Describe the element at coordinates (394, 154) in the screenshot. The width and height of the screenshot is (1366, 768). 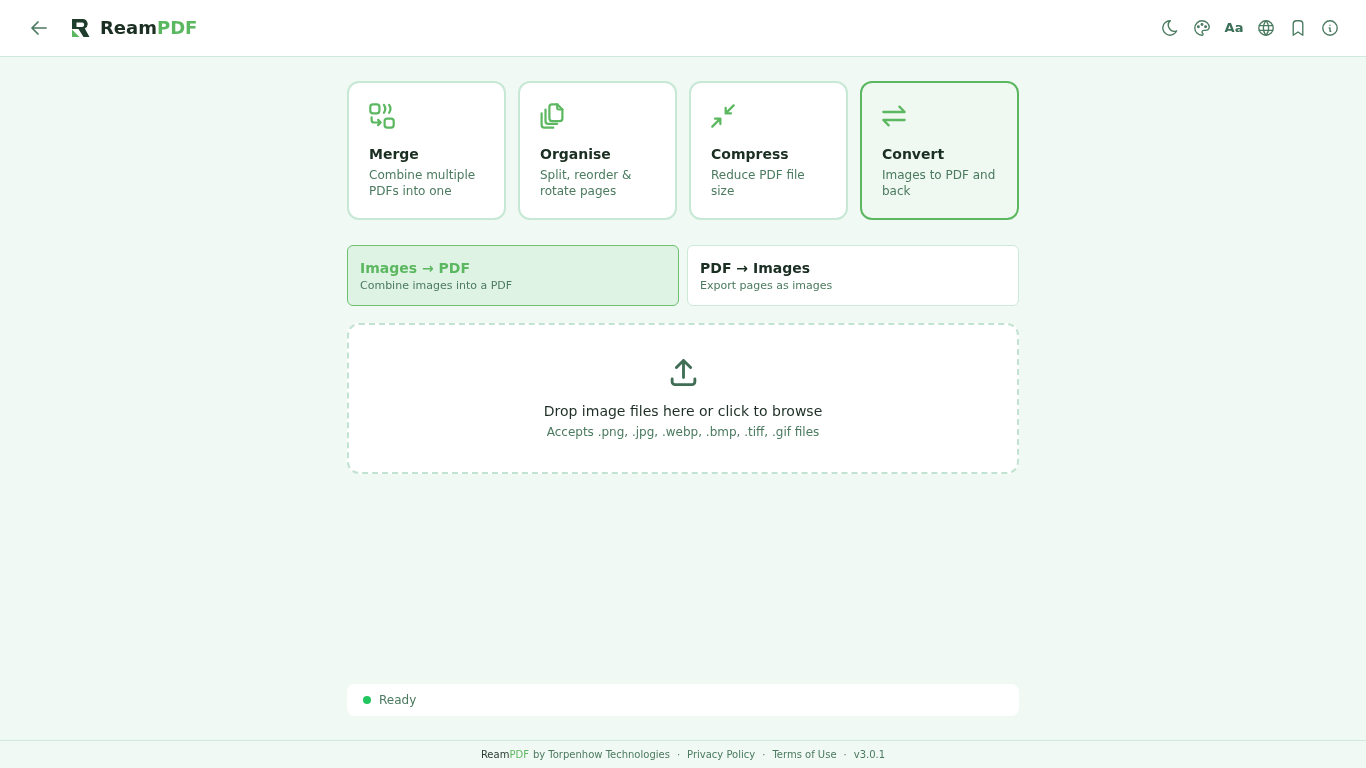
I see `tool-title: Merge` at that location.